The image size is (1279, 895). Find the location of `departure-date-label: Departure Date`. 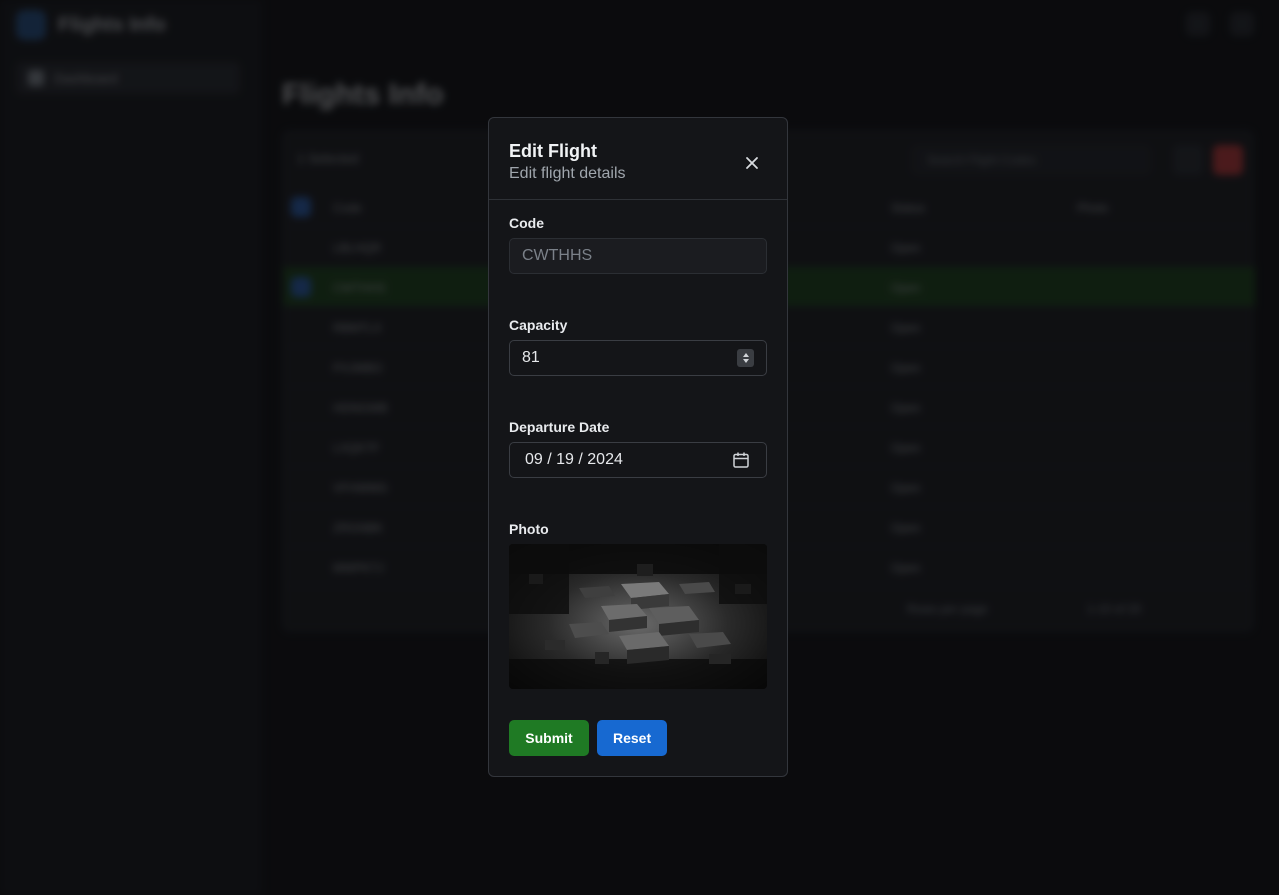

departure-date-label: Departure Date is located at coordinates (559, 427).